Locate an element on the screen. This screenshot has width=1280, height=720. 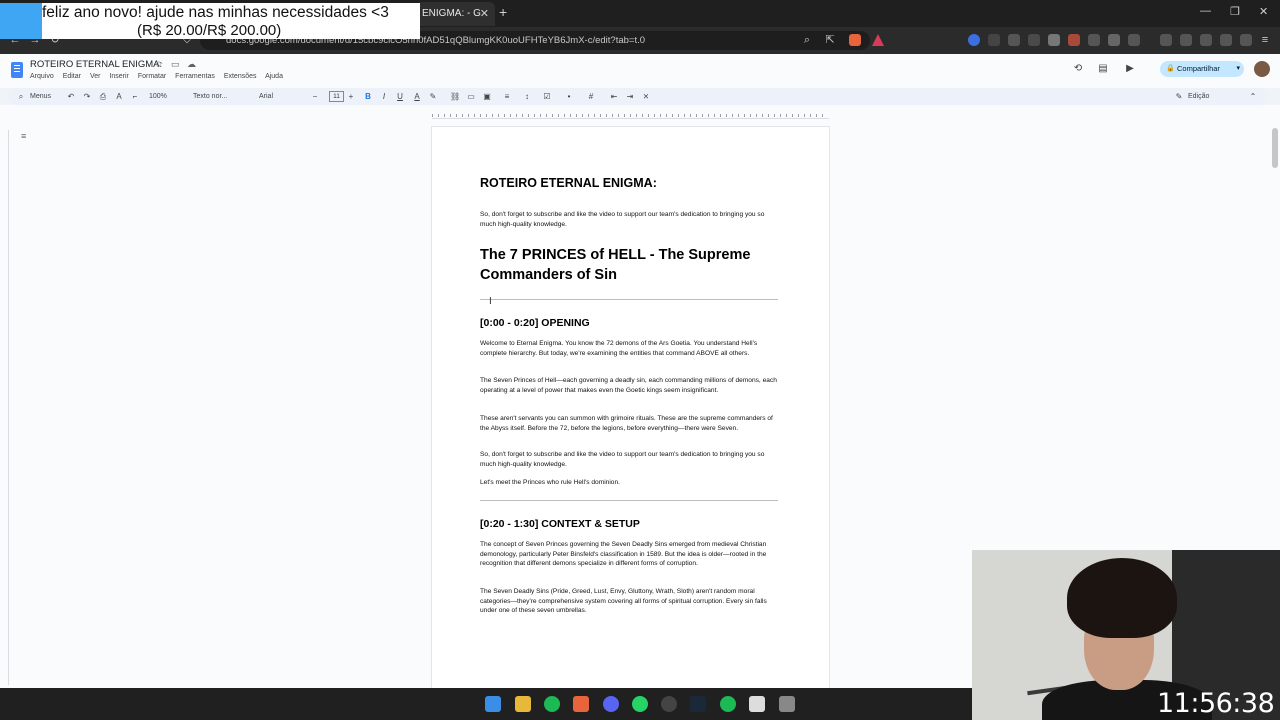
pencil-icon: ✎ is located at coordinates (1179, 96).